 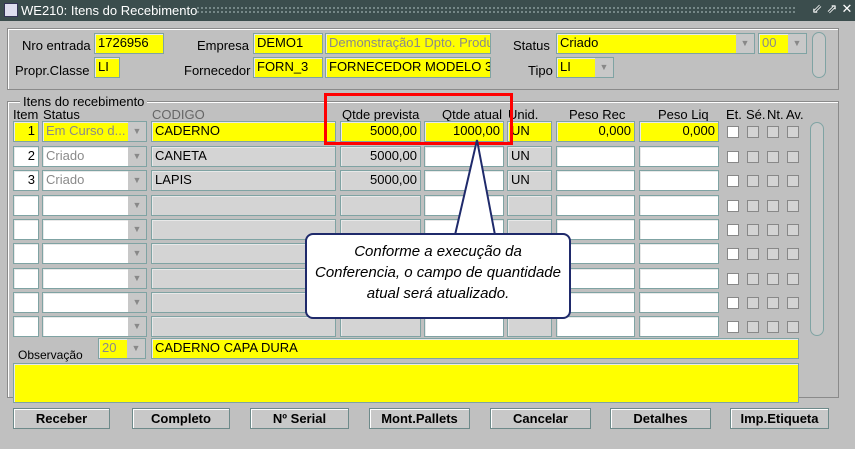 What do you see at coordinates (847, 9) in the screenshot?
I see `close-icon: ✕` at bounding box center [847, 9].